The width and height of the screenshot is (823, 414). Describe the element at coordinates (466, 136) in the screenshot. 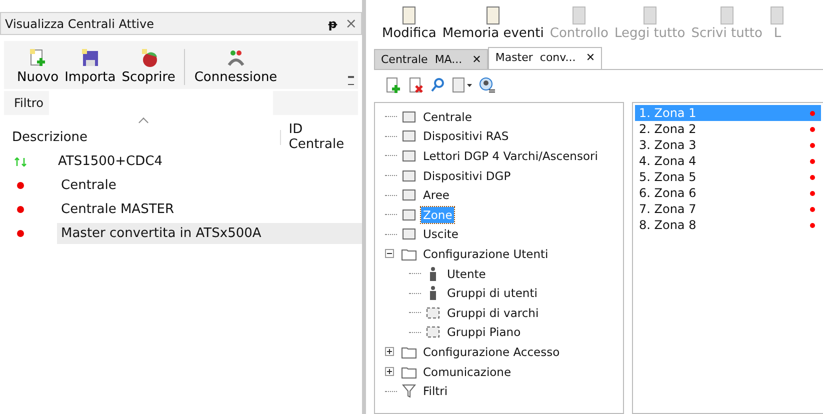

I see `tree-item: Dispositivi RAS` at that location.